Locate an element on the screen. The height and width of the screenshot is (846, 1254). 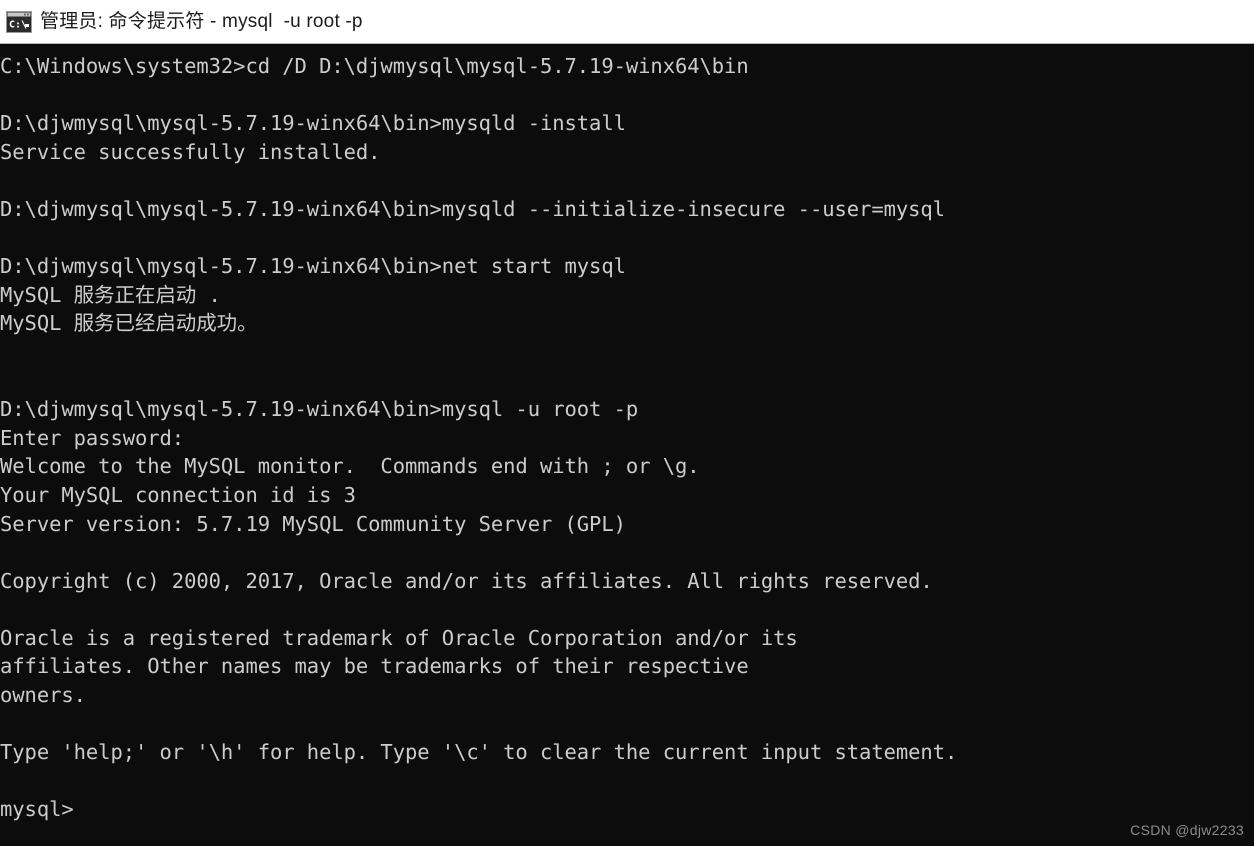
window-title-label: 管理员: 命令提示符 - mysql -u root -p is located at coordinates (201, 21).